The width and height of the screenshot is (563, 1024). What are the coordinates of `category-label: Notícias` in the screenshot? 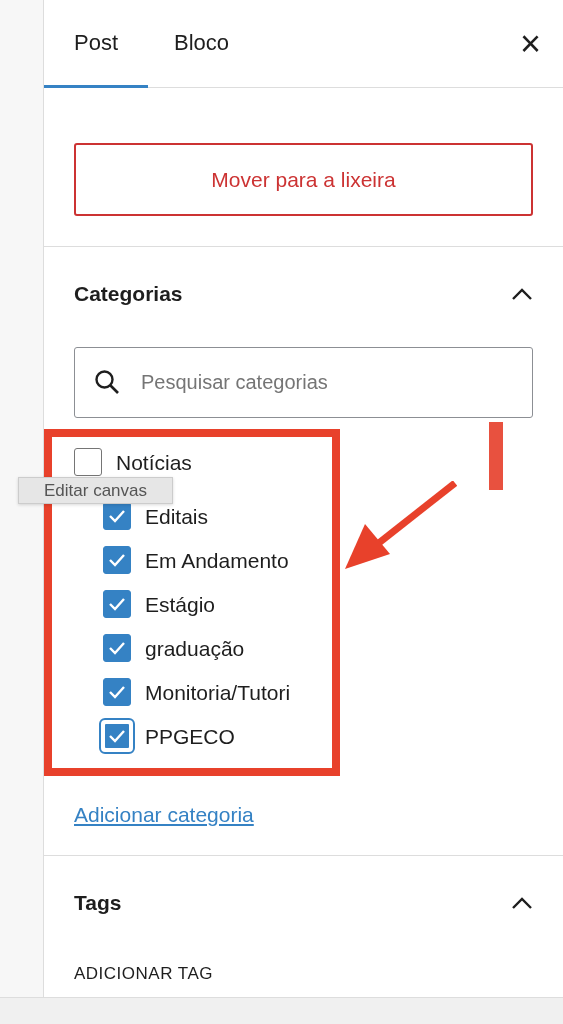 It's located at (154, 462).